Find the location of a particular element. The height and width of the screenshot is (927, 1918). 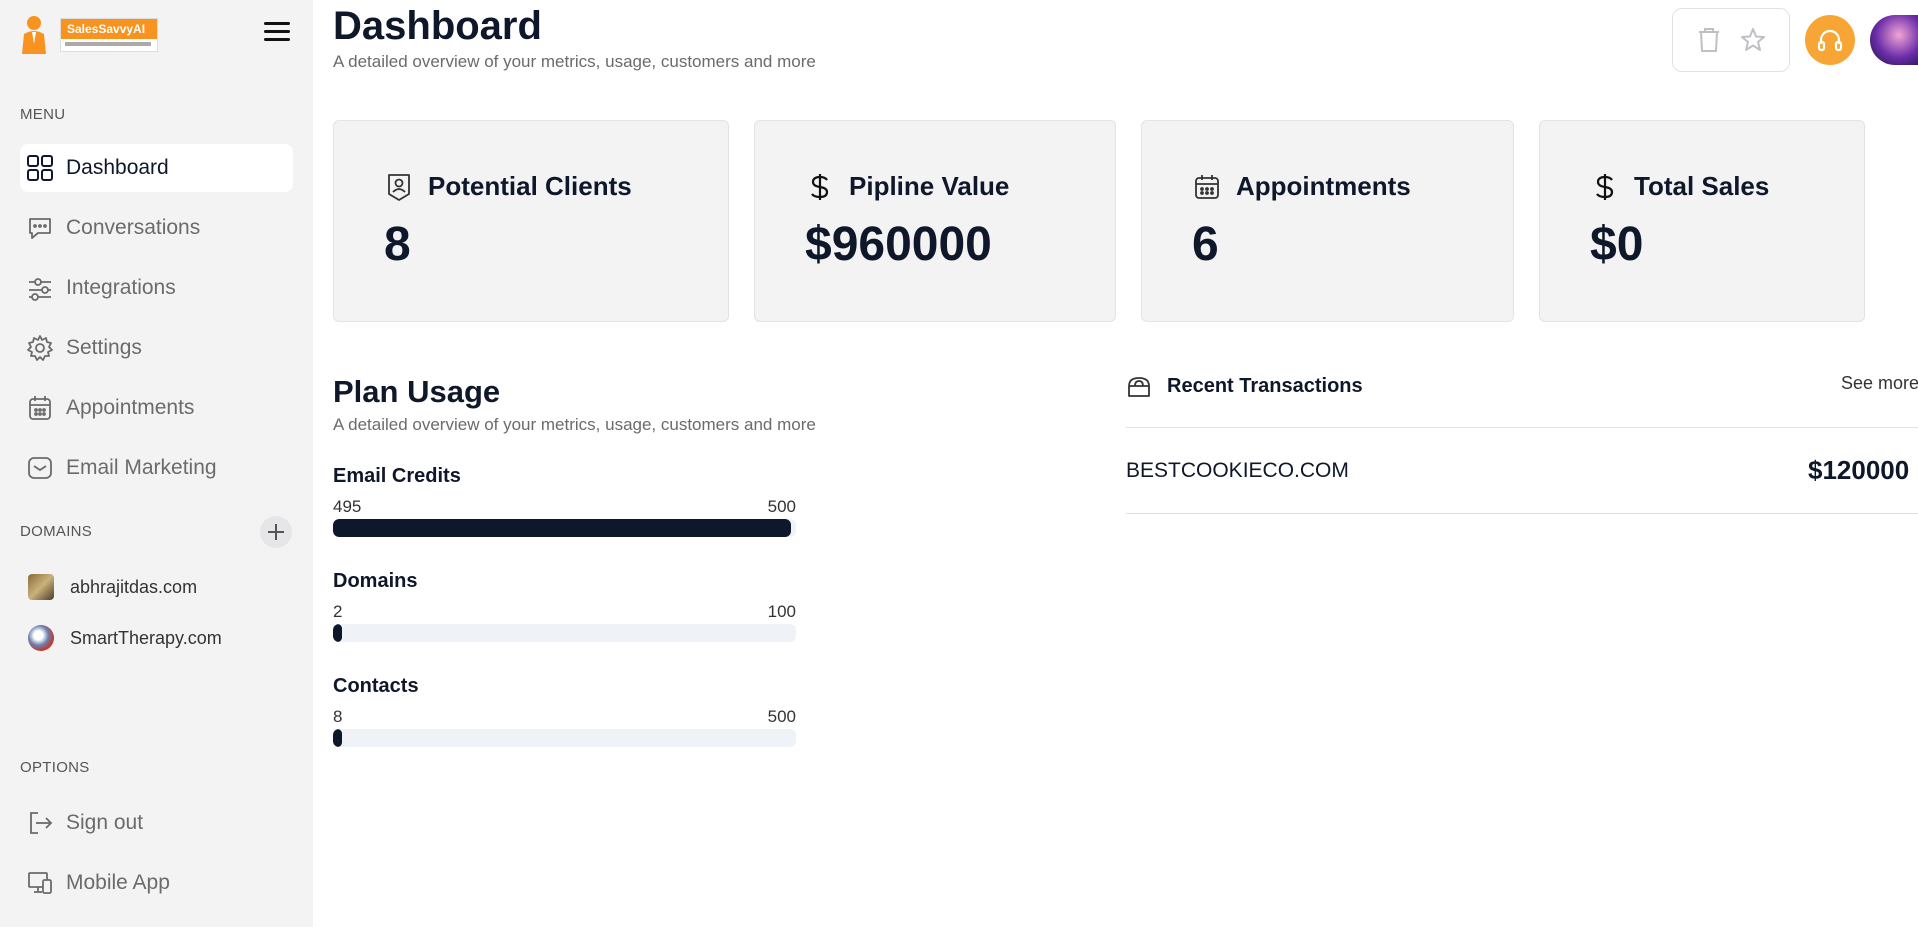

plus-icon is located at coordinates (276, 532).